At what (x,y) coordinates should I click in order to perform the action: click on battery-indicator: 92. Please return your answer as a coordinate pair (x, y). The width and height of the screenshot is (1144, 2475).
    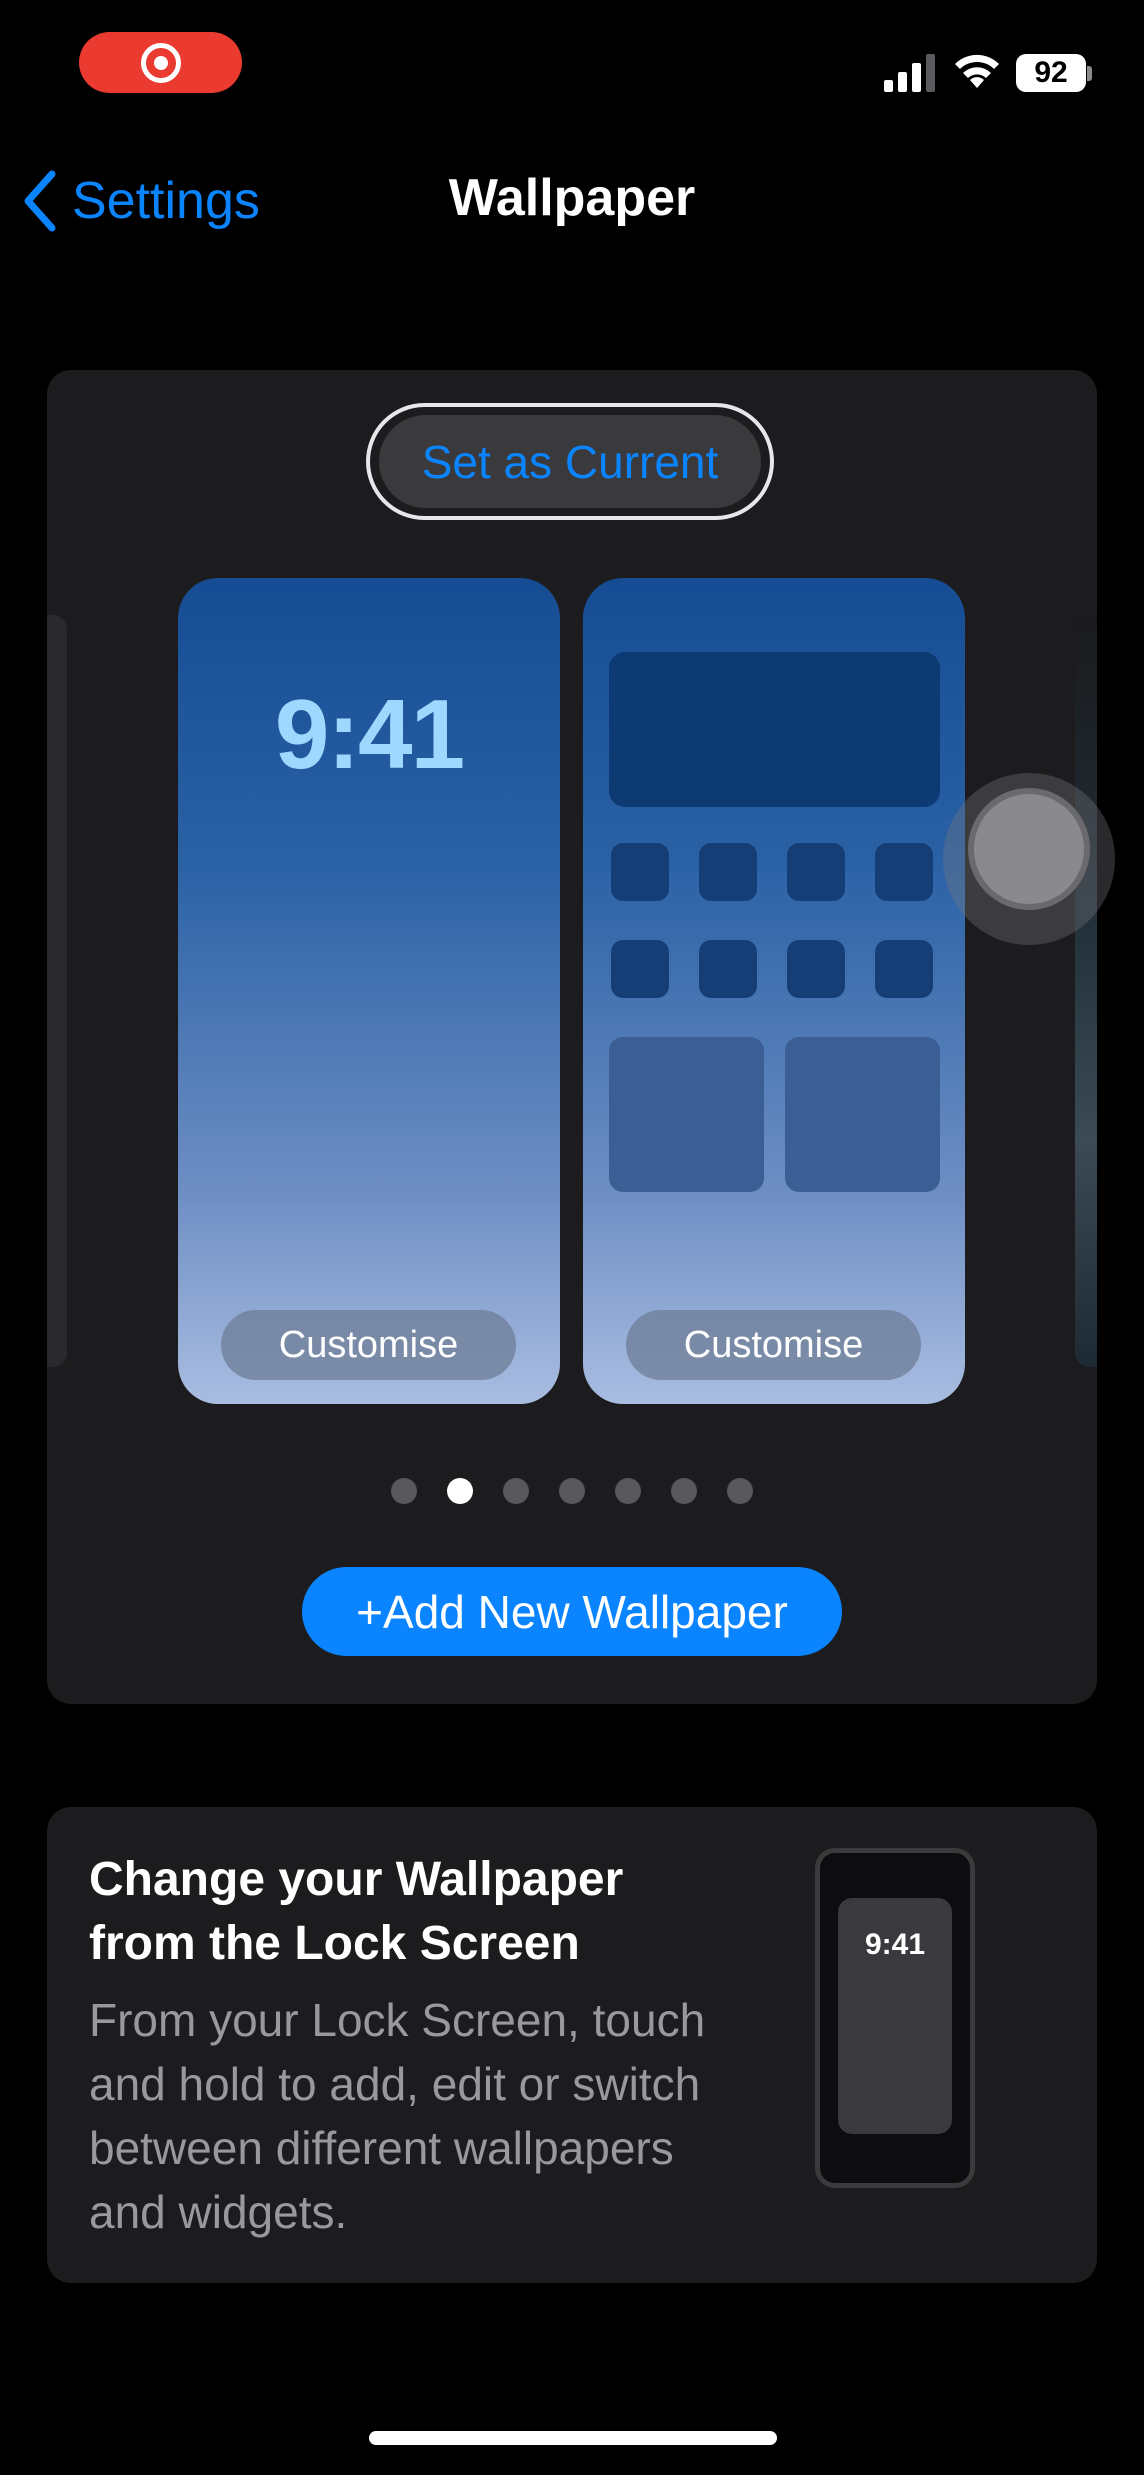
    Looking at the image, I should click on (1051, 73).